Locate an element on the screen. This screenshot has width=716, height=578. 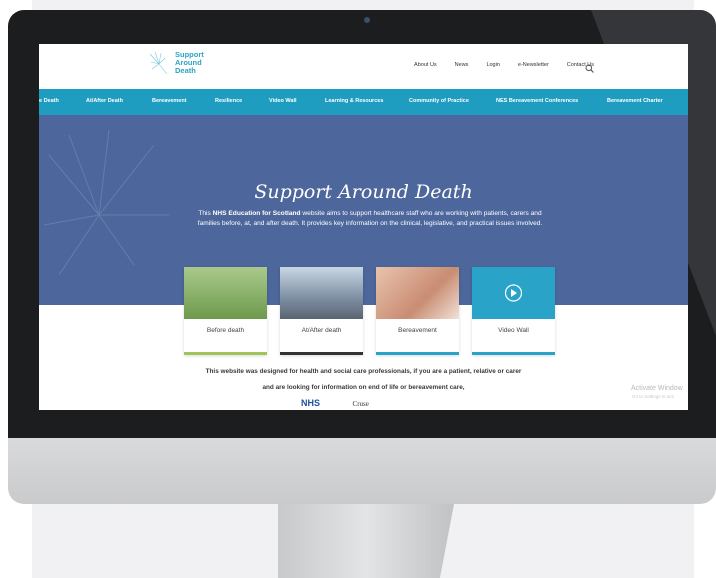
site-logo: Support Around Death is located at coordinates (175, 63).